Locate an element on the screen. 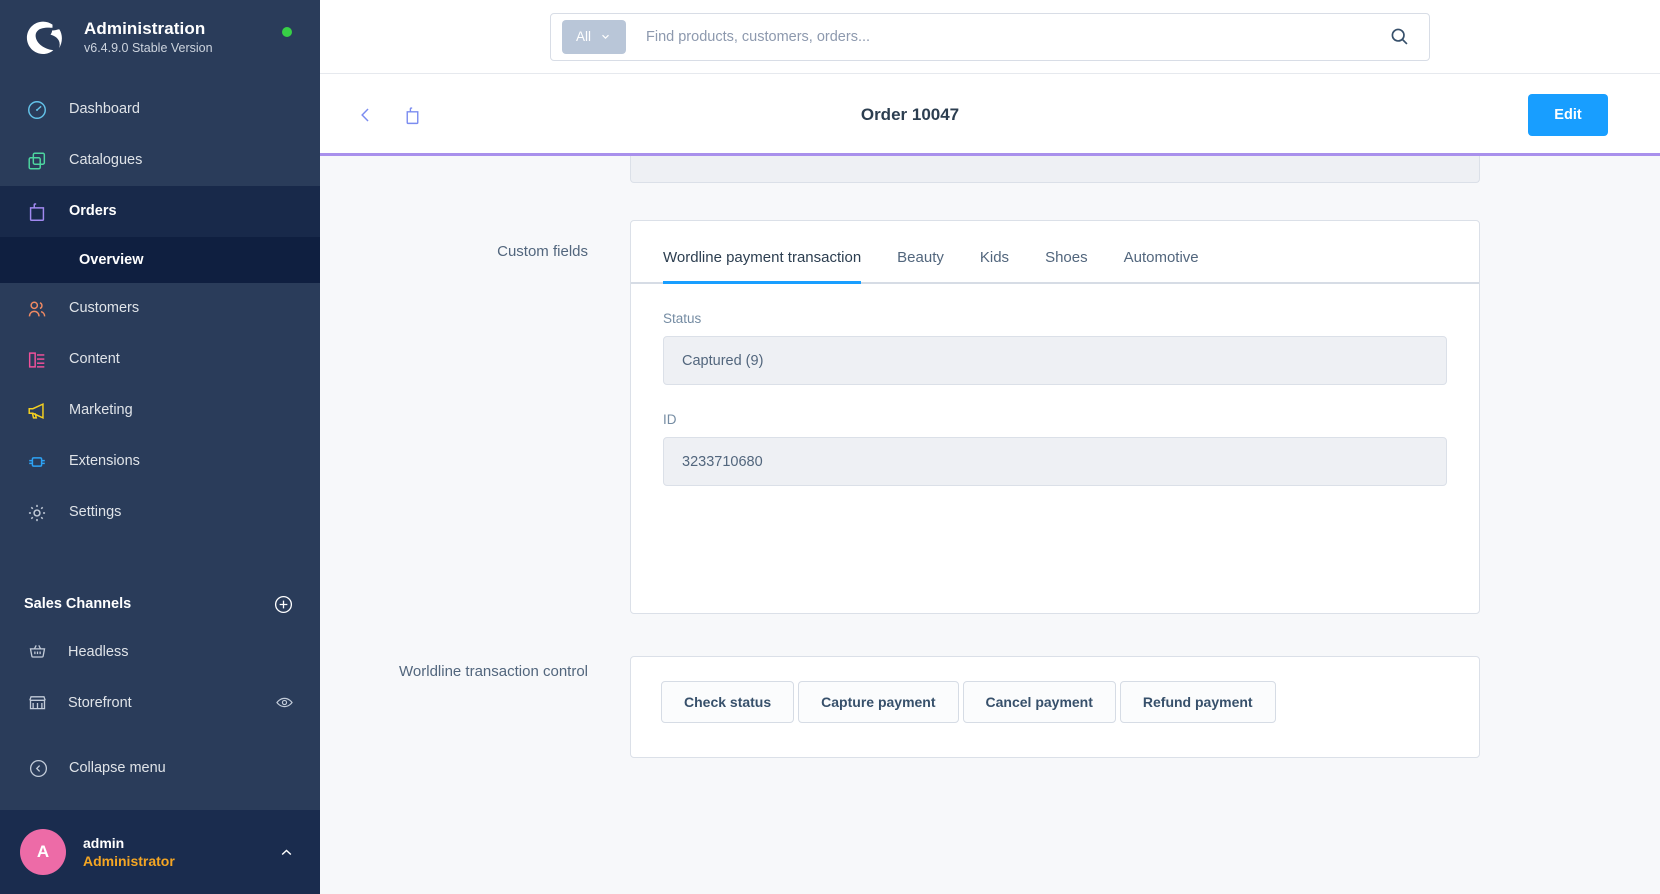 Image resolution: width=1660 pixels, height=894 pixels. sidebar-item-label: Content is located at coordinates (94, 359).